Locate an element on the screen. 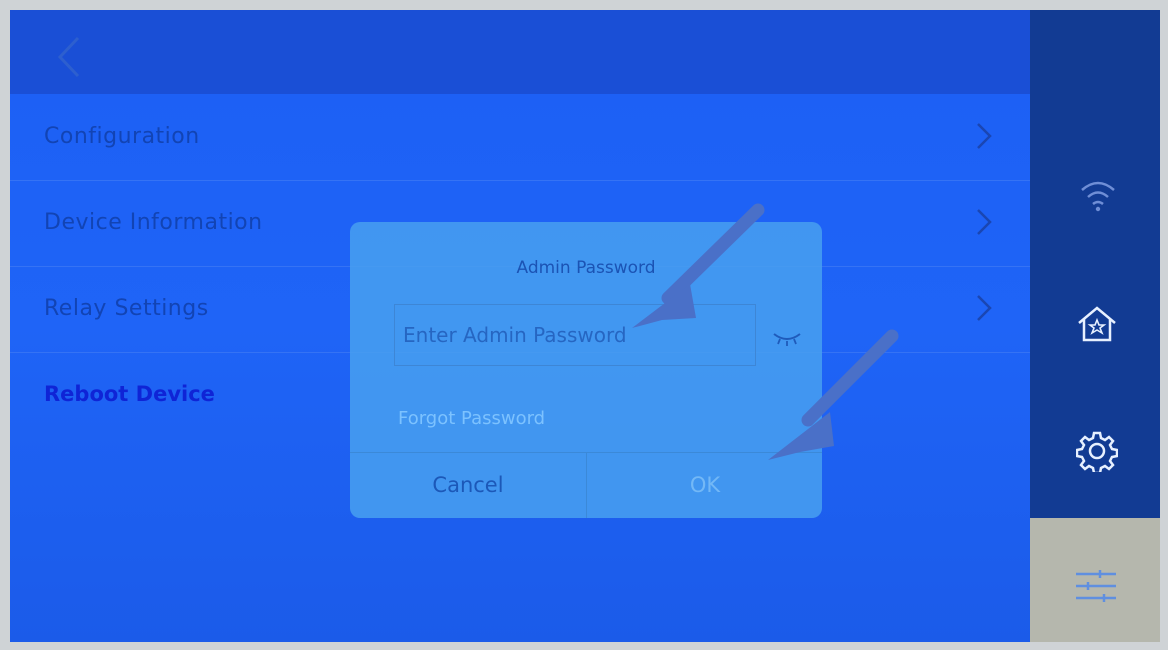 The width and height of the screenshot is (1168, 650). wifi-icon is located at coordinates (1098, 196).